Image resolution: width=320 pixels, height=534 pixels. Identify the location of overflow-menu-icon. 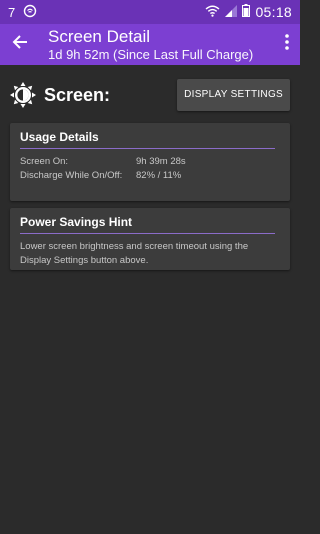
(287, 44).